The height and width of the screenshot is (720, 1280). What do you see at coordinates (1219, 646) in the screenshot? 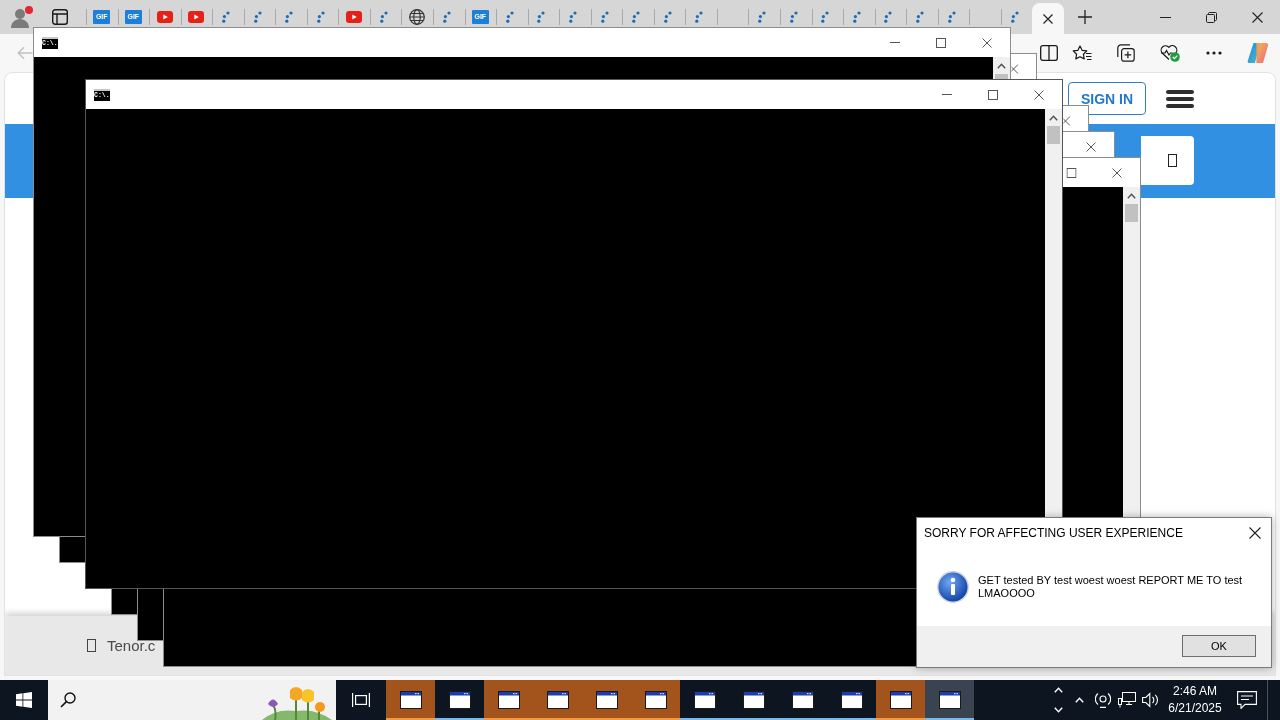
I see `ok-button: OK` at bounding box center [1219, 646].